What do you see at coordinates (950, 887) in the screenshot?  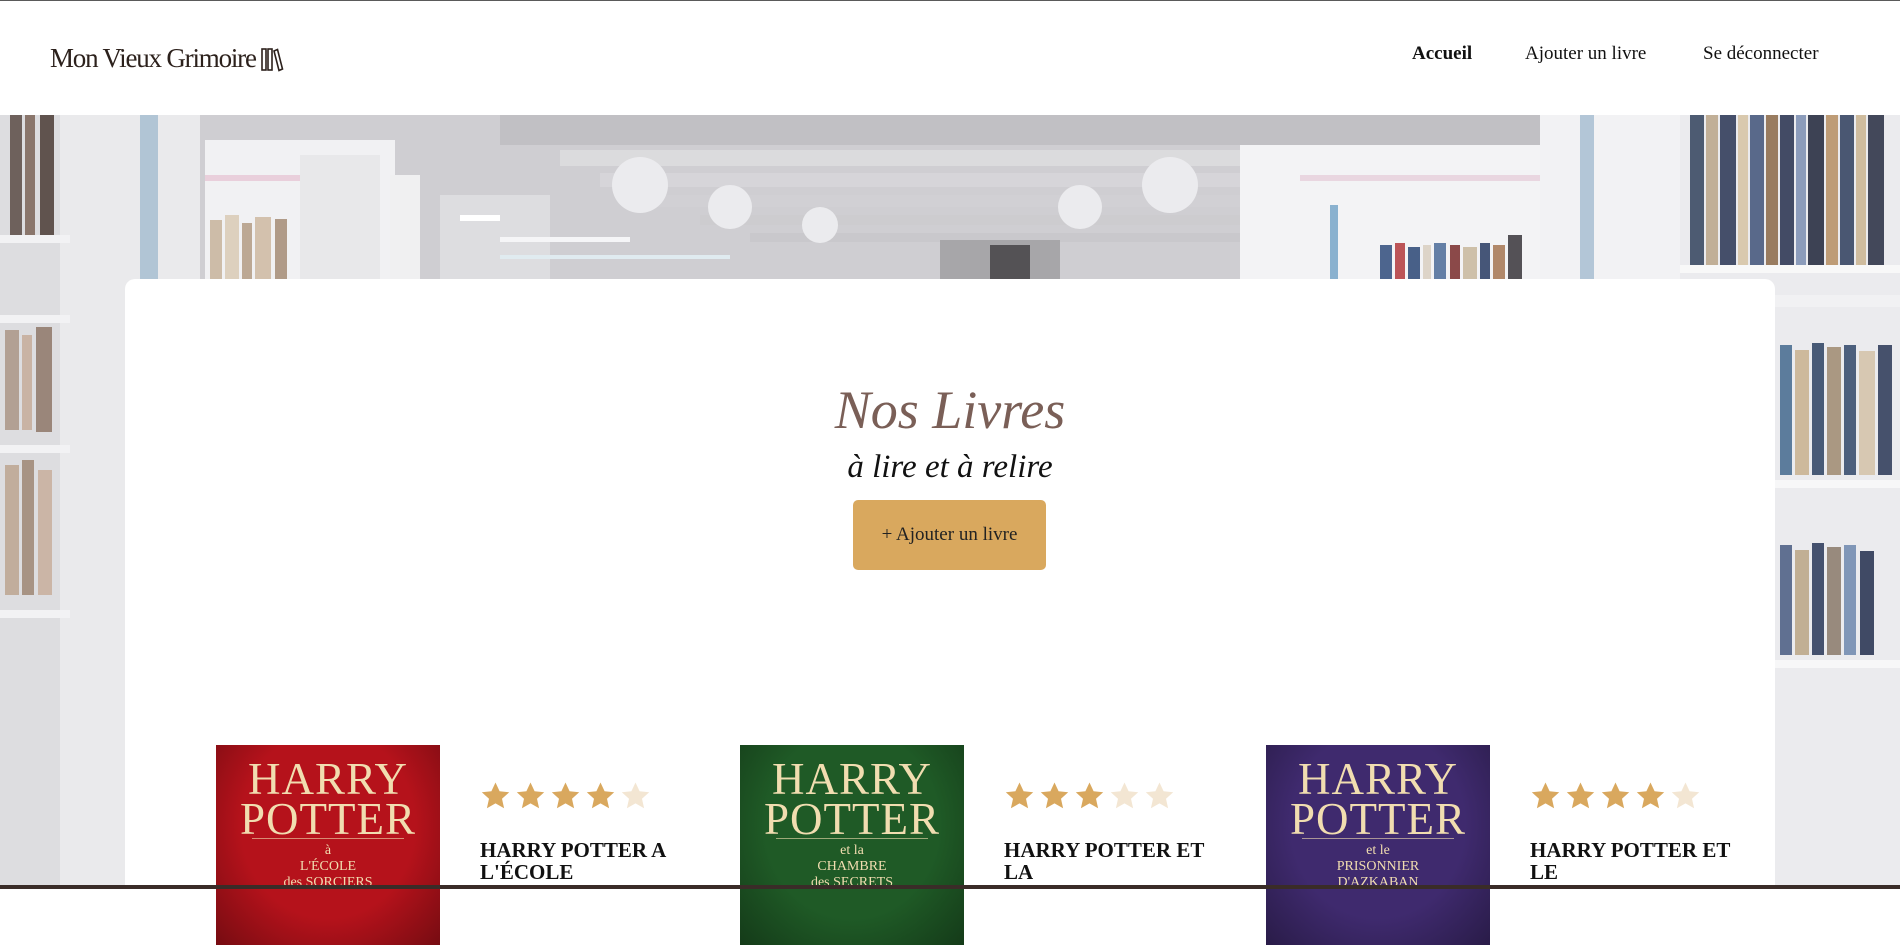 I see `bottom-edge` at bounding box center [950, 887].